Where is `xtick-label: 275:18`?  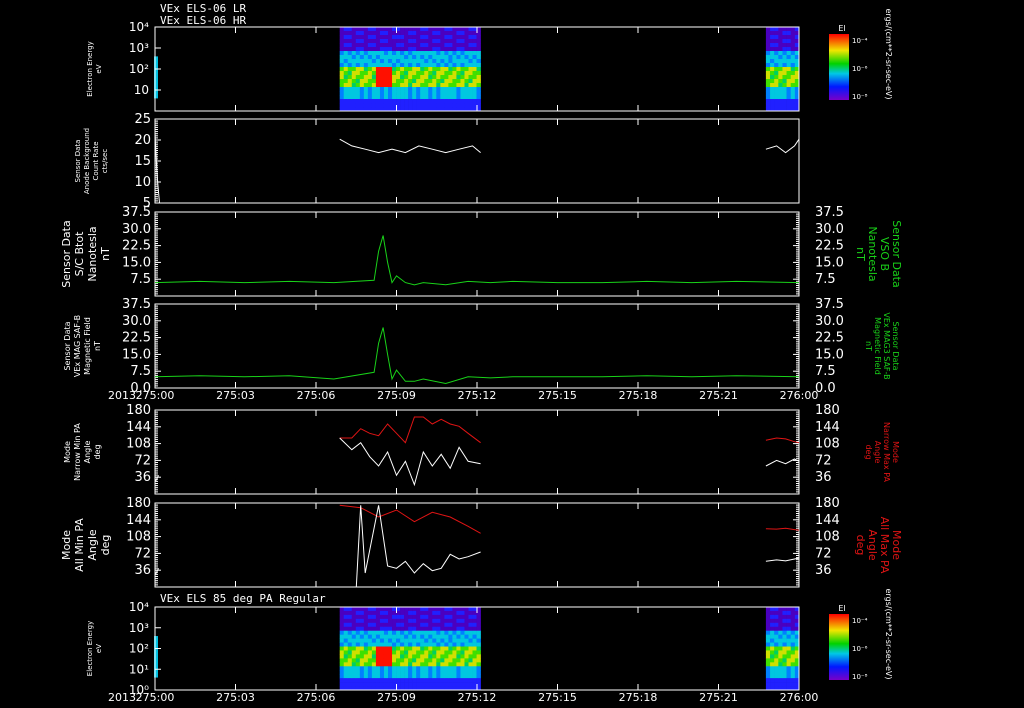
xtick-label: 275:18 is located at coordinates (638, 395).